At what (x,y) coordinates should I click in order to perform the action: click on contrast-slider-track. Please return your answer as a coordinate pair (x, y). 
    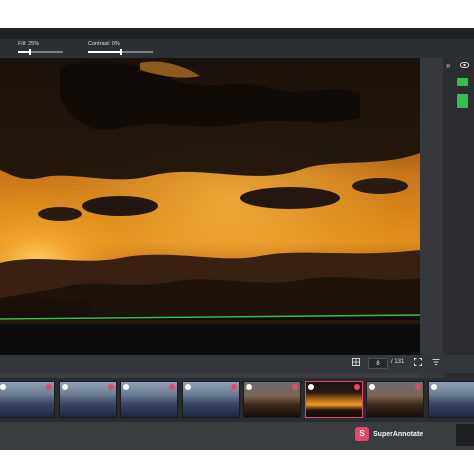
    Looking at the image, I should click on (120, 52).